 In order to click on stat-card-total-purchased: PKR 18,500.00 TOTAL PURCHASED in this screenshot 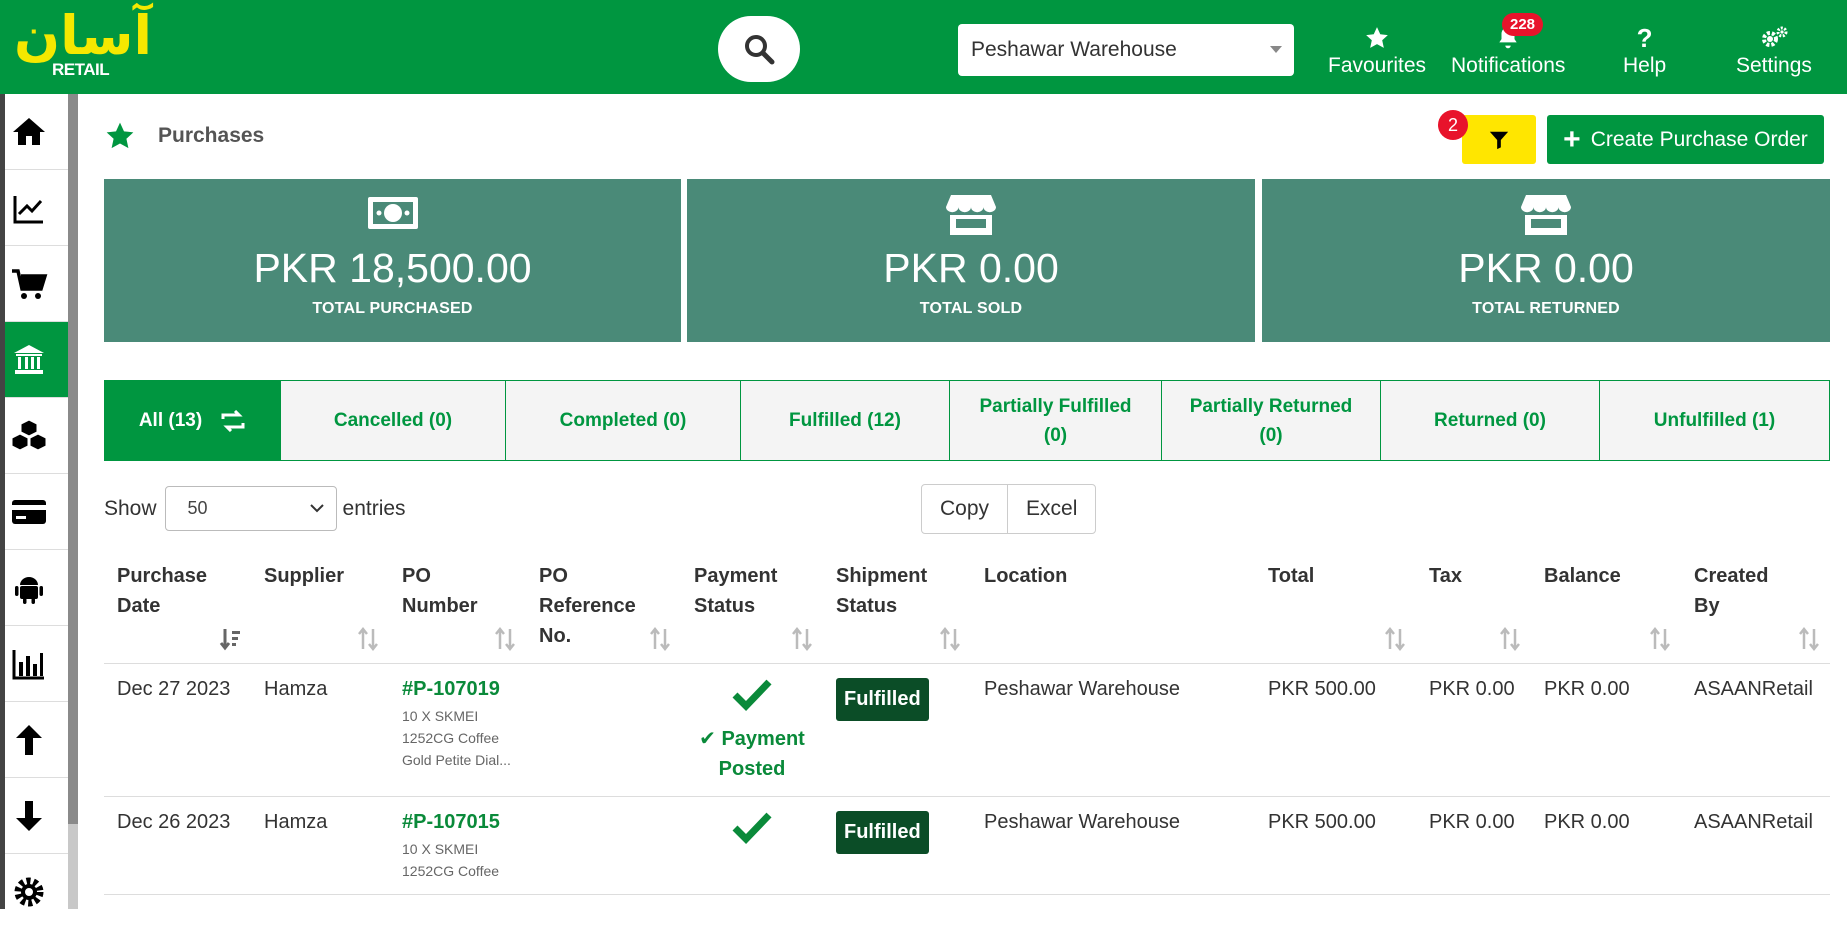, I will do `click(392, 260)`.